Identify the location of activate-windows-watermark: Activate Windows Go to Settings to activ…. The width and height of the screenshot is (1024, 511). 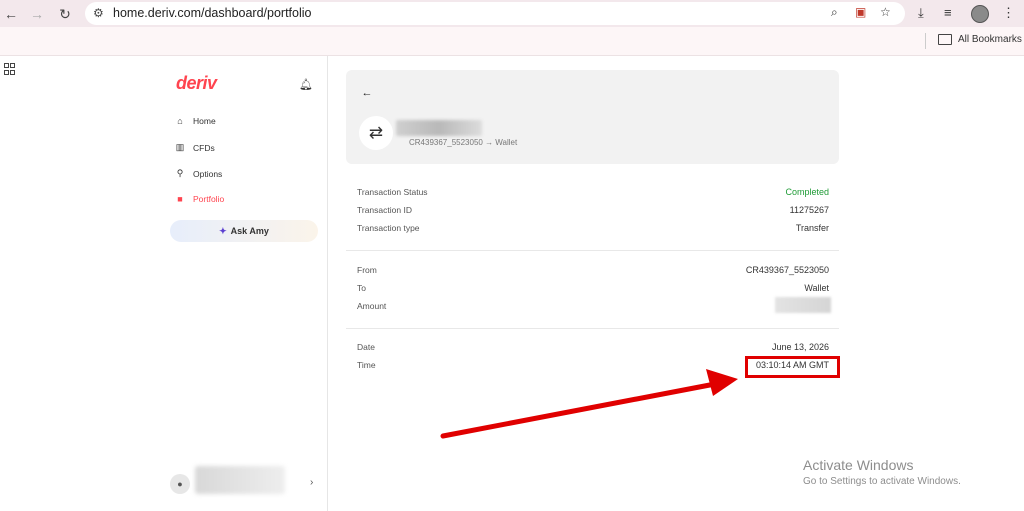
(882, 472).